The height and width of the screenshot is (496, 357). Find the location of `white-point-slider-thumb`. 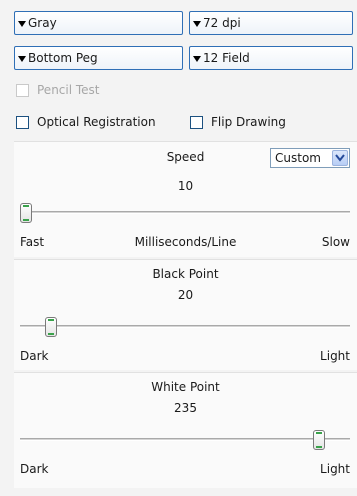

white-point-slider-thumb is located at coordinates (318, 440).